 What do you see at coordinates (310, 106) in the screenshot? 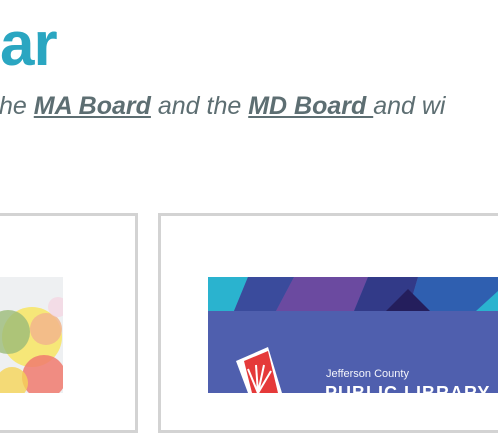
I see `md-board-link: MD Board` at bounding box center [310, 106].